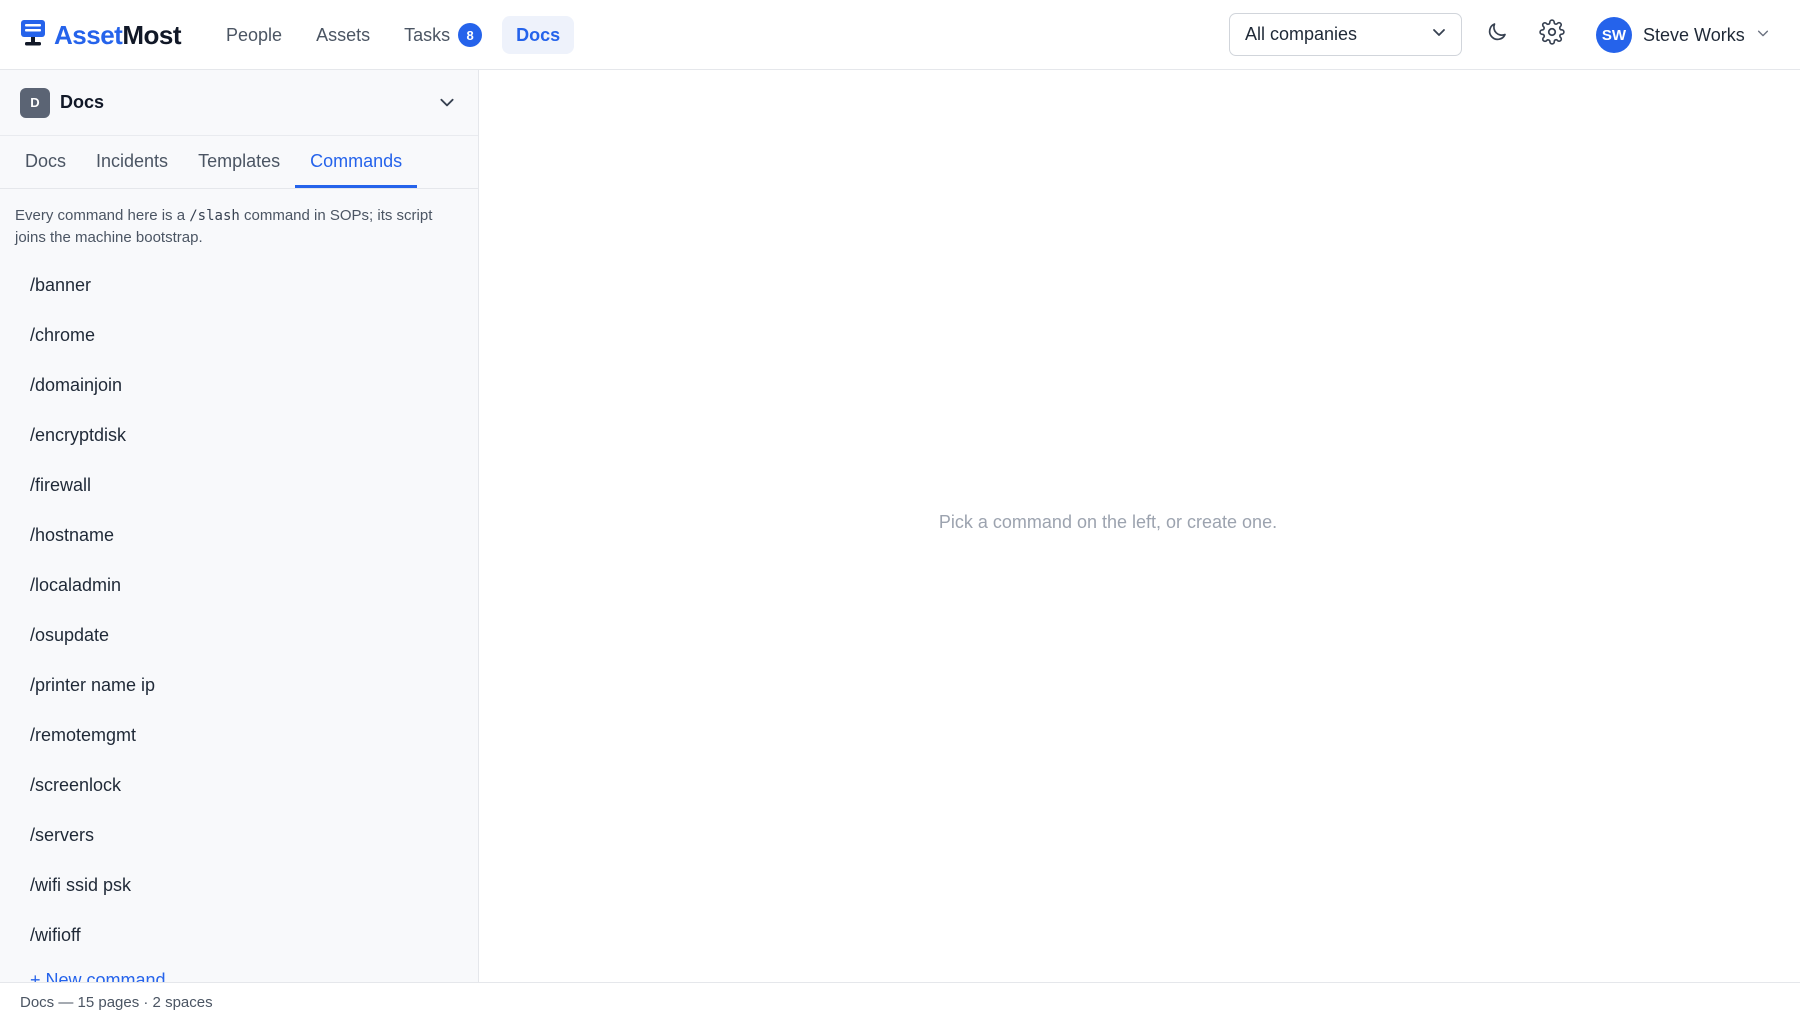  Describe the element at coordinates (239, 835) in the screenshot. I see `list-item: /servers` at that location.